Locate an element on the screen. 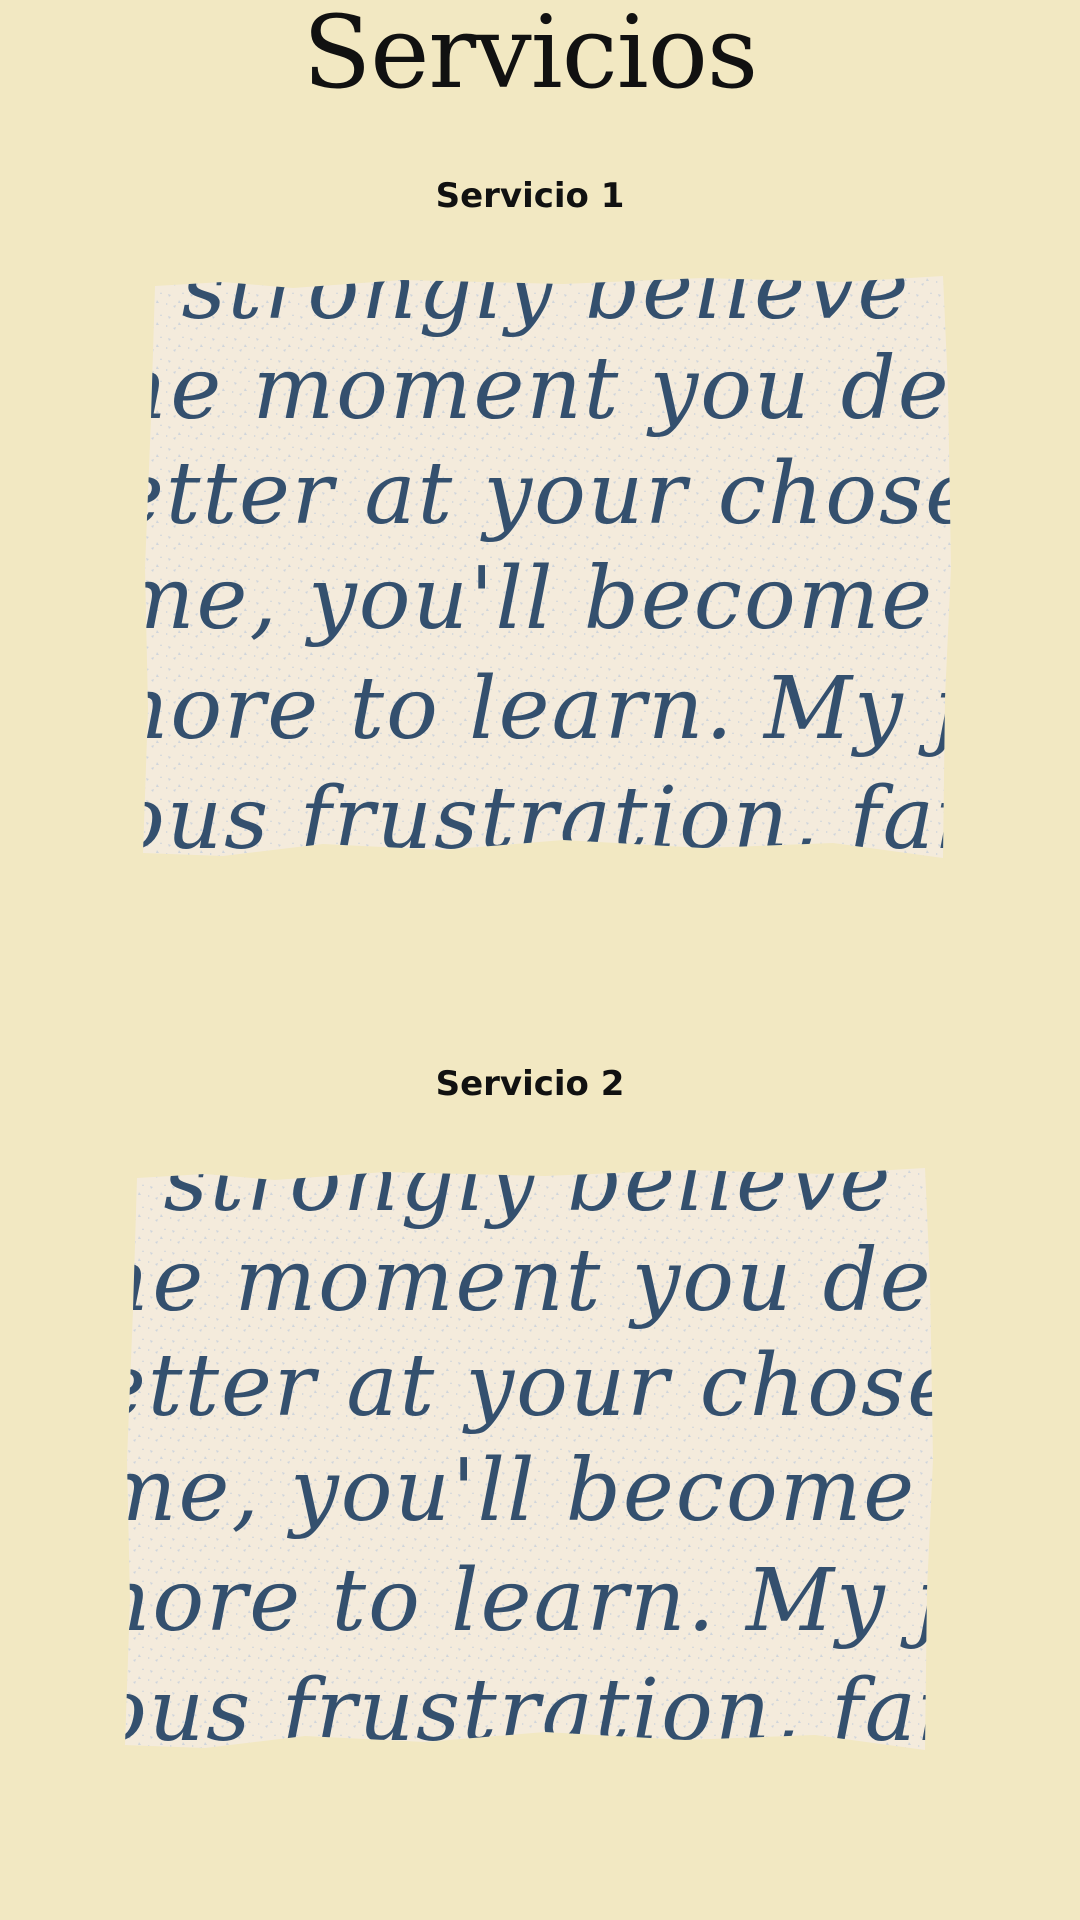 The height and width of the screenshot is (1920, 1080). service-heading: Servicio 2 is located at coordinates (530, 1084).